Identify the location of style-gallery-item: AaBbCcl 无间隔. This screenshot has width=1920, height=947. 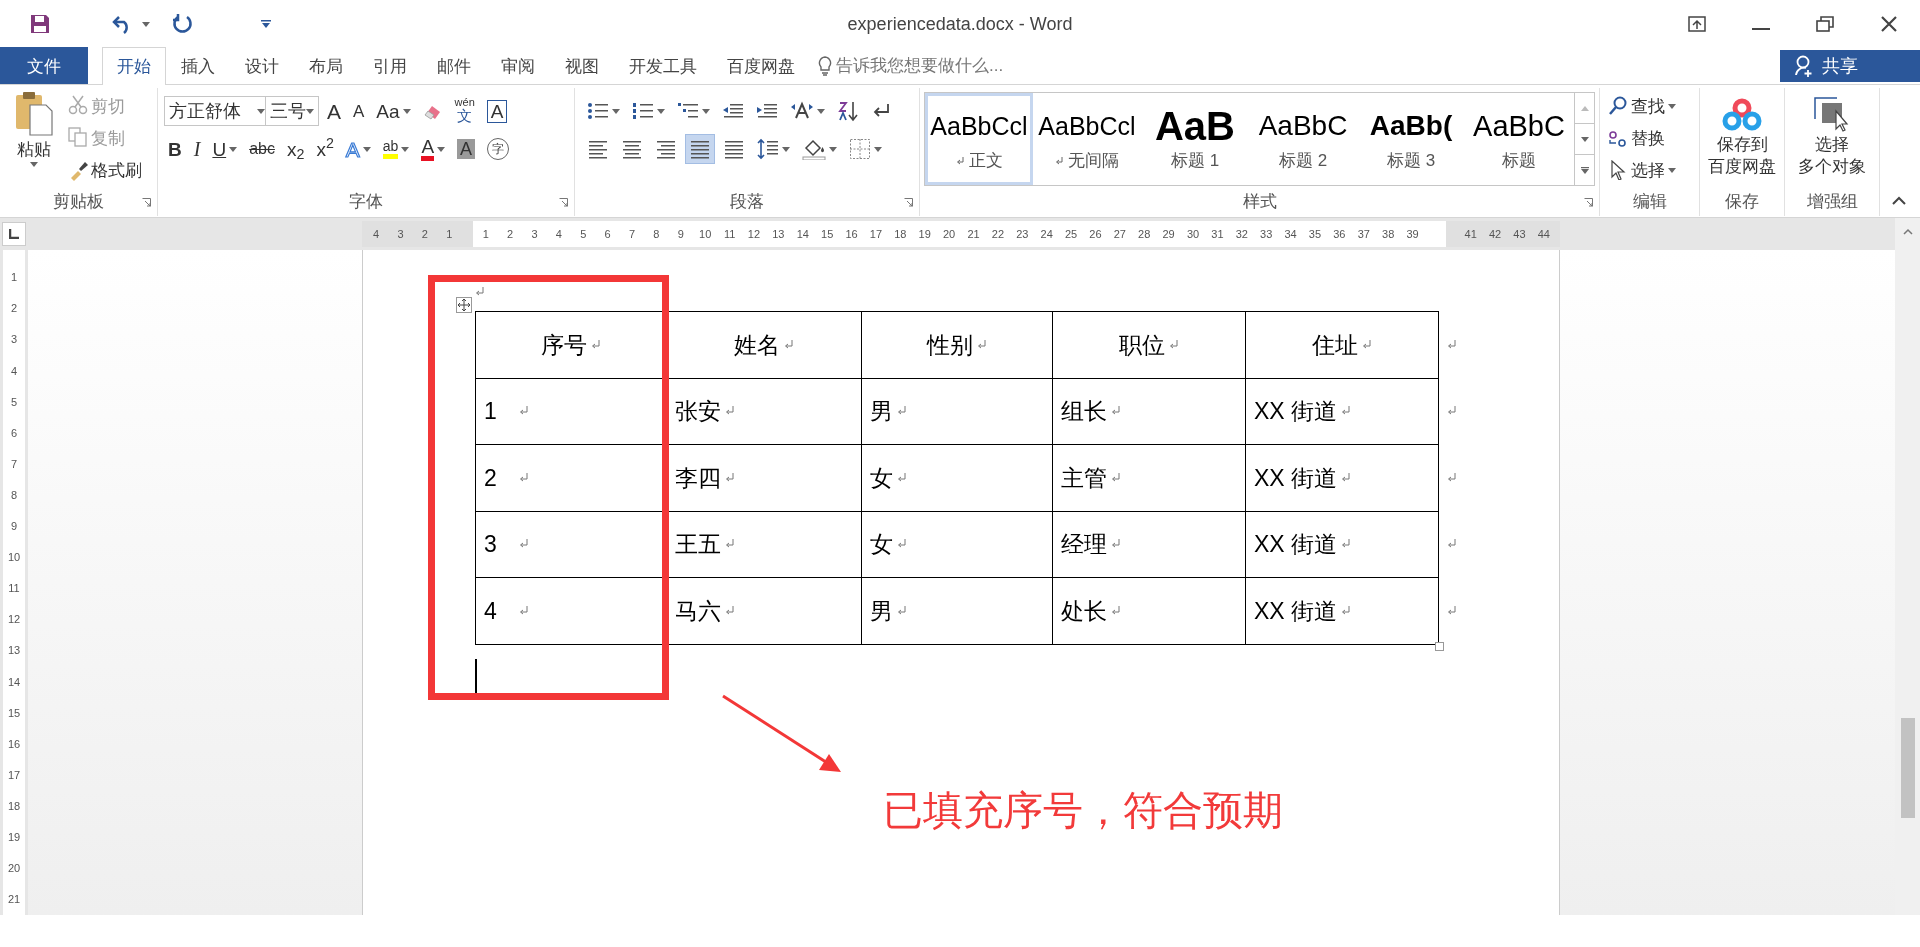
(1087, 139).